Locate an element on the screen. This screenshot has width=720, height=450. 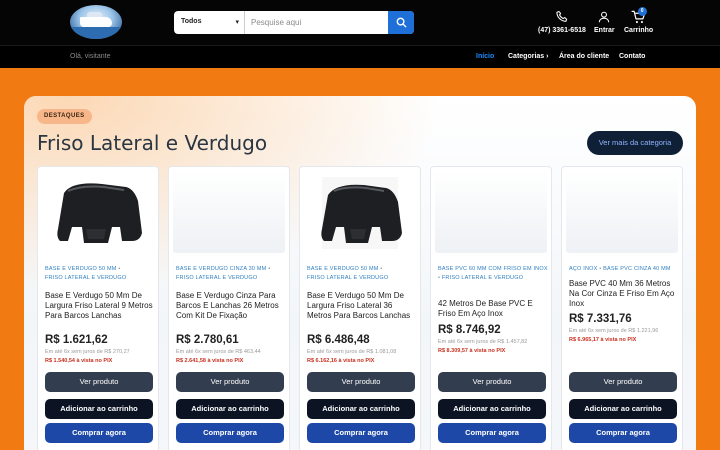
pix-price: R$ 1.540,54 à vista no PIX is located at coordinates (79, 361).